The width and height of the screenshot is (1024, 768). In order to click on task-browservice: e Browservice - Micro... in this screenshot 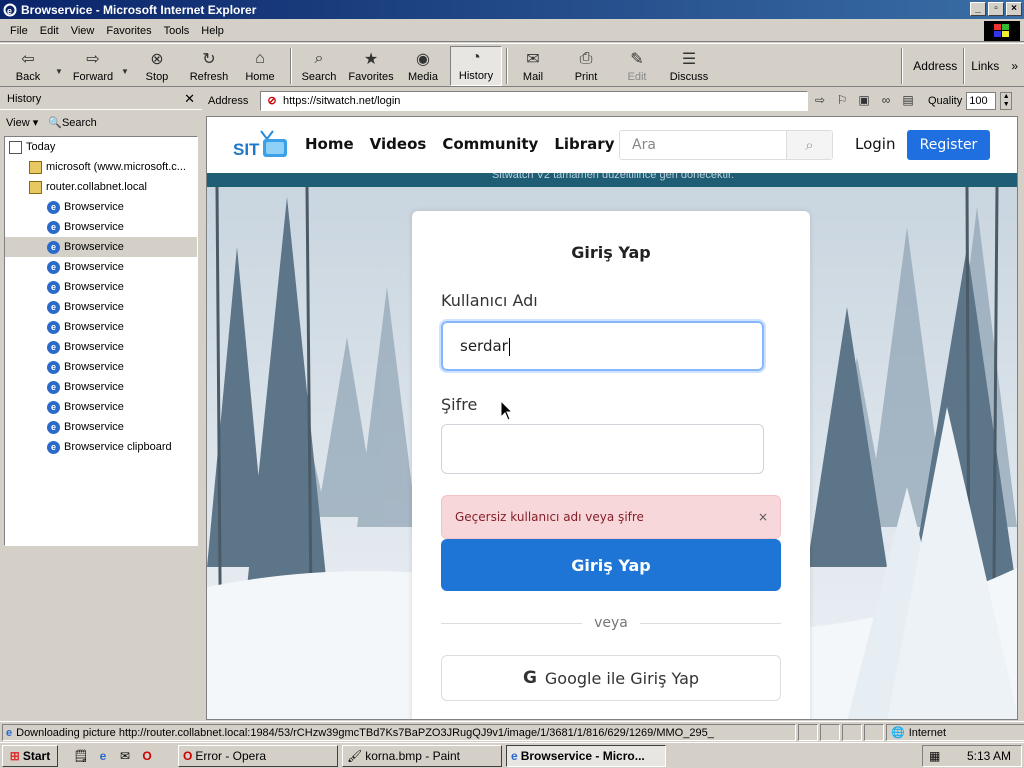, I will do `click(586, 756)`.